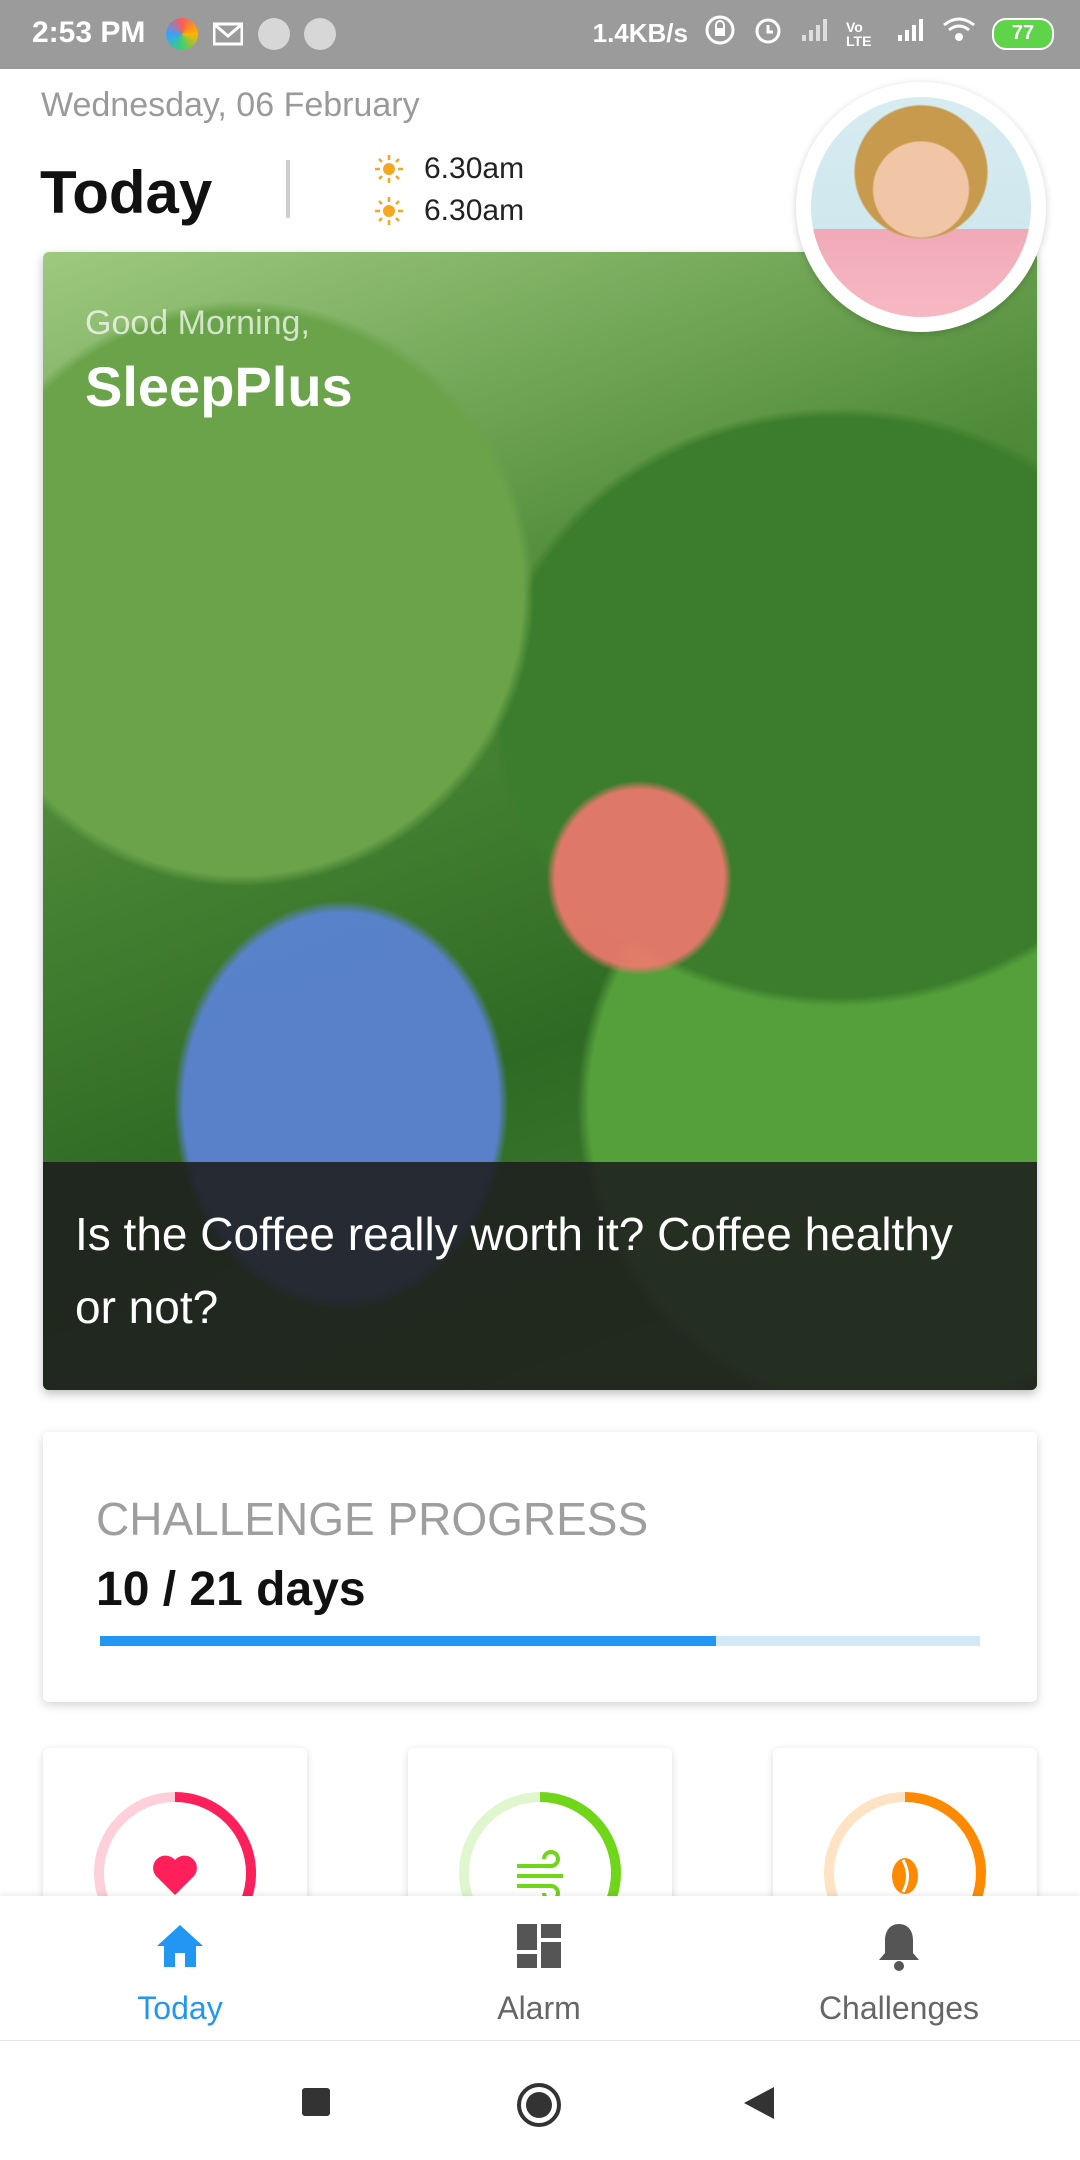 The image size is (1080, 2160). I want to click on home-icon, so click(180, 1946).